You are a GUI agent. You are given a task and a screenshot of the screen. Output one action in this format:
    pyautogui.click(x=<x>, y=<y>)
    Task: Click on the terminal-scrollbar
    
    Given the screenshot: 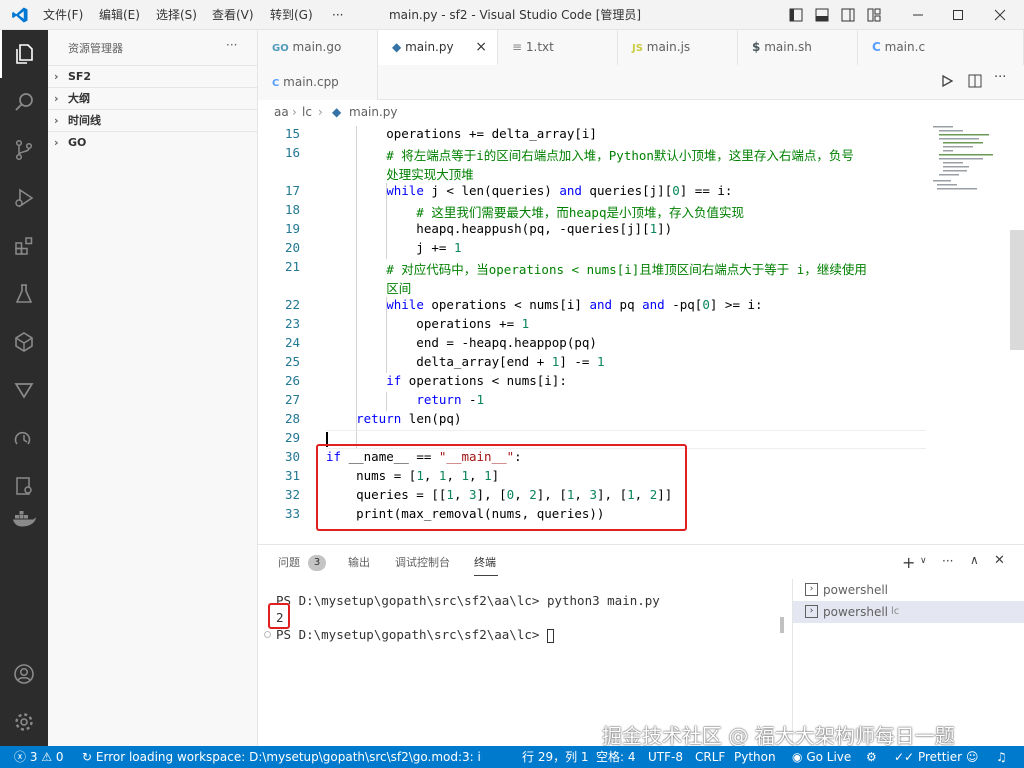 What is the action you would take?
    pyautogui.click(x=782, y=625)
    